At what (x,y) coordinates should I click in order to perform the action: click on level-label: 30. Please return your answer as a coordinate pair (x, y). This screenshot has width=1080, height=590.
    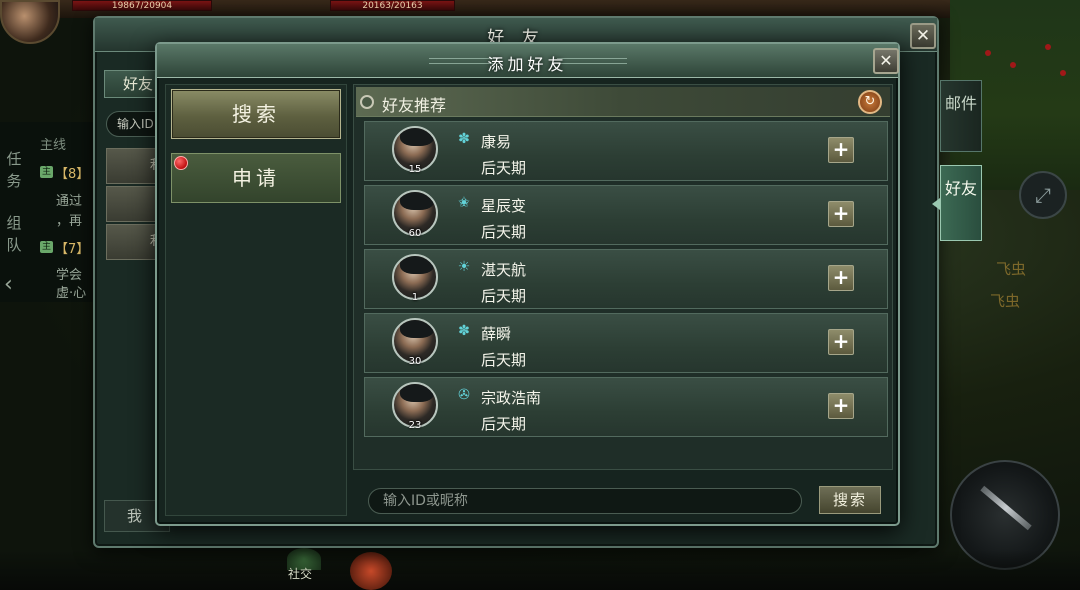
    Looking at the image, I should click on (415, 361).